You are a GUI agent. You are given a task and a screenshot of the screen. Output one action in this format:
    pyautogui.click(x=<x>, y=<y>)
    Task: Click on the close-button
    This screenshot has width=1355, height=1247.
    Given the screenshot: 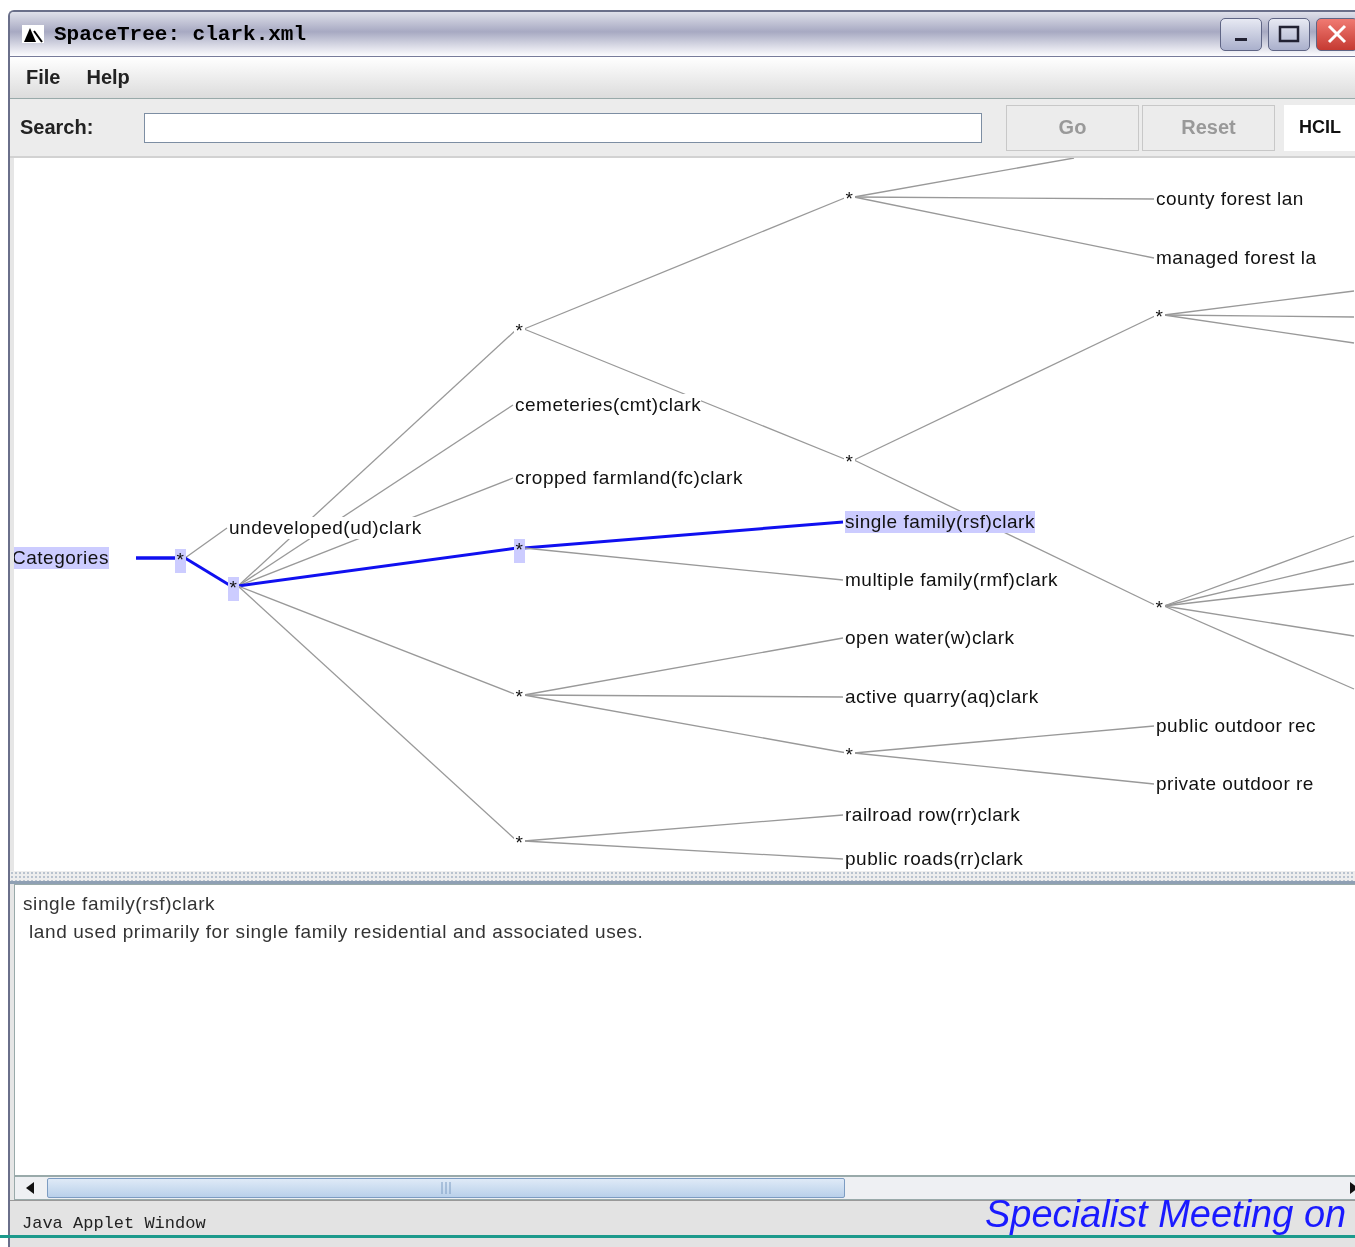 What is the action you would take?
    pyautogui.click(x=1335, y=34)
    